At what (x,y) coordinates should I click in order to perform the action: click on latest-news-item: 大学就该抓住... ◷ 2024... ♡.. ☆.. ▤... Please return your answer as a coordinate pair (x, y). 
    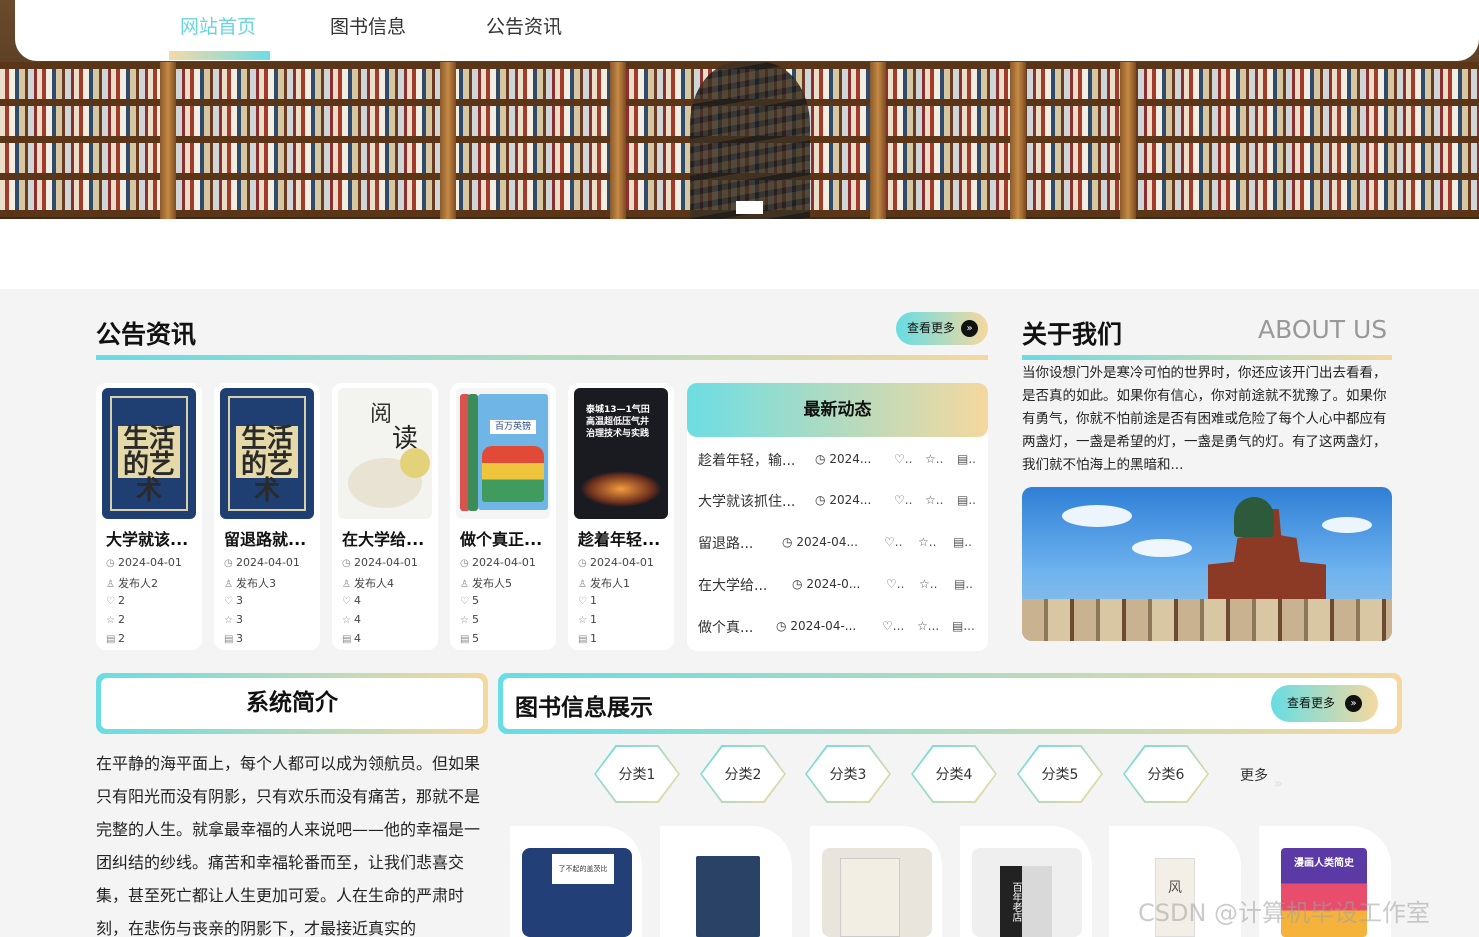
    Looking at the image, I should click on (840, 501).